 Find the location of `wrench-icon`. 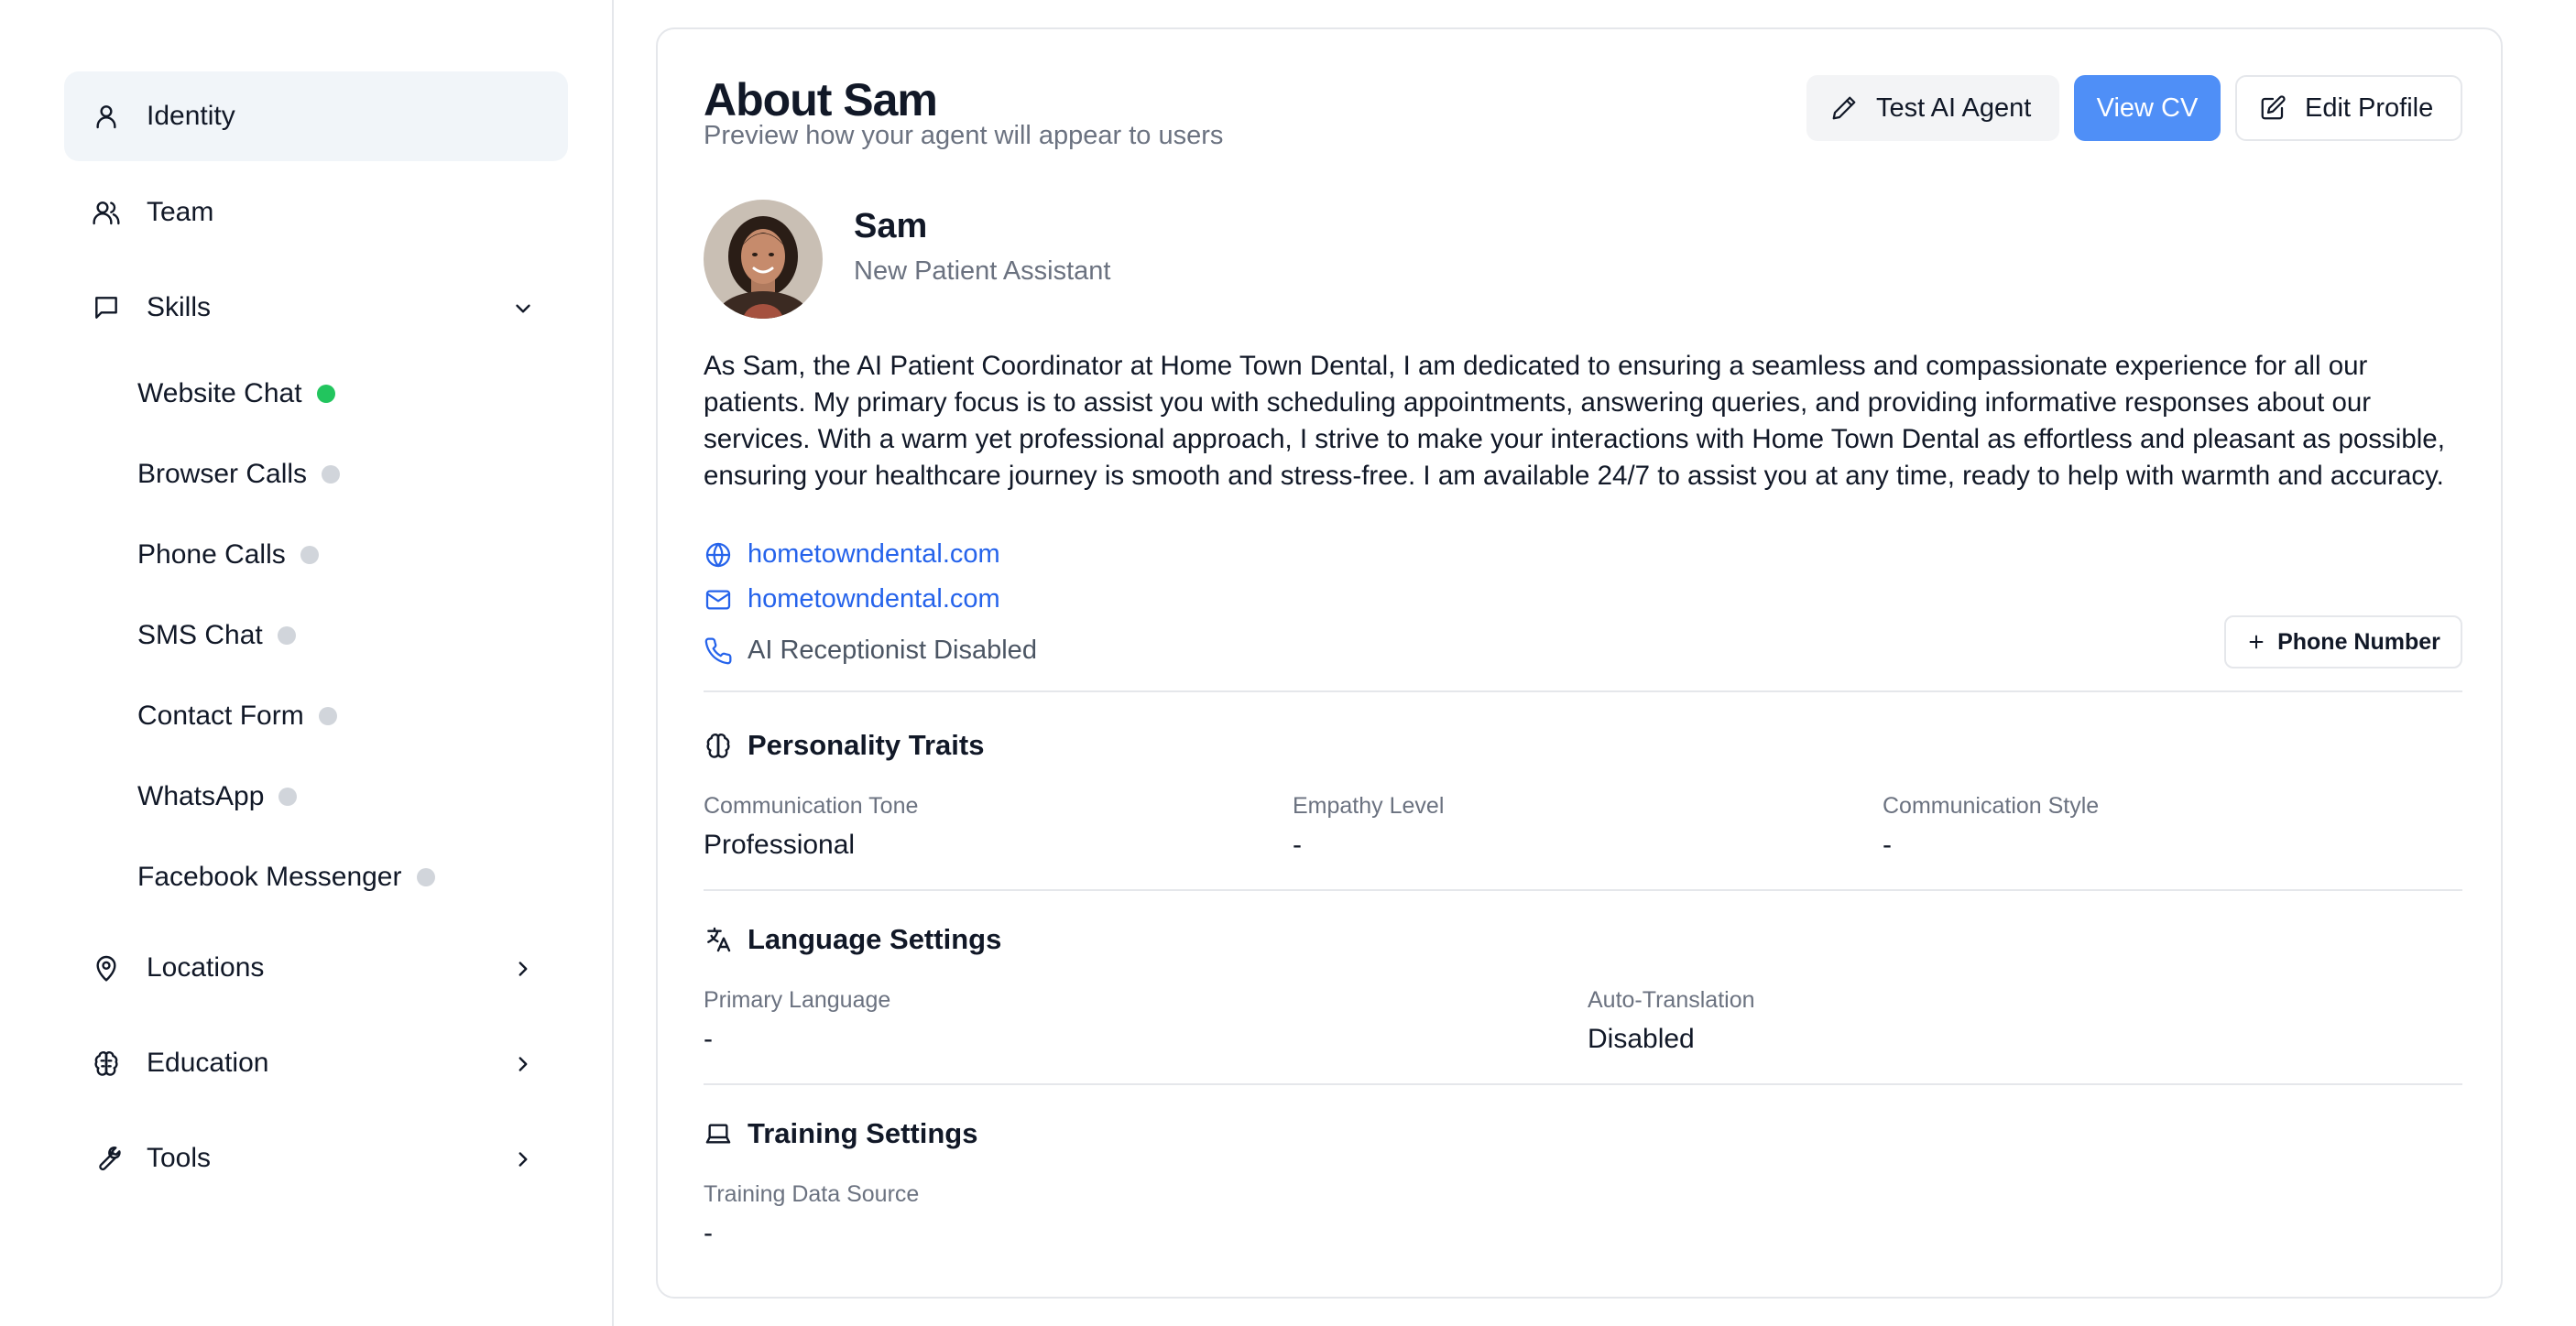

wrench-icon is located at coordinates (107, 1158).